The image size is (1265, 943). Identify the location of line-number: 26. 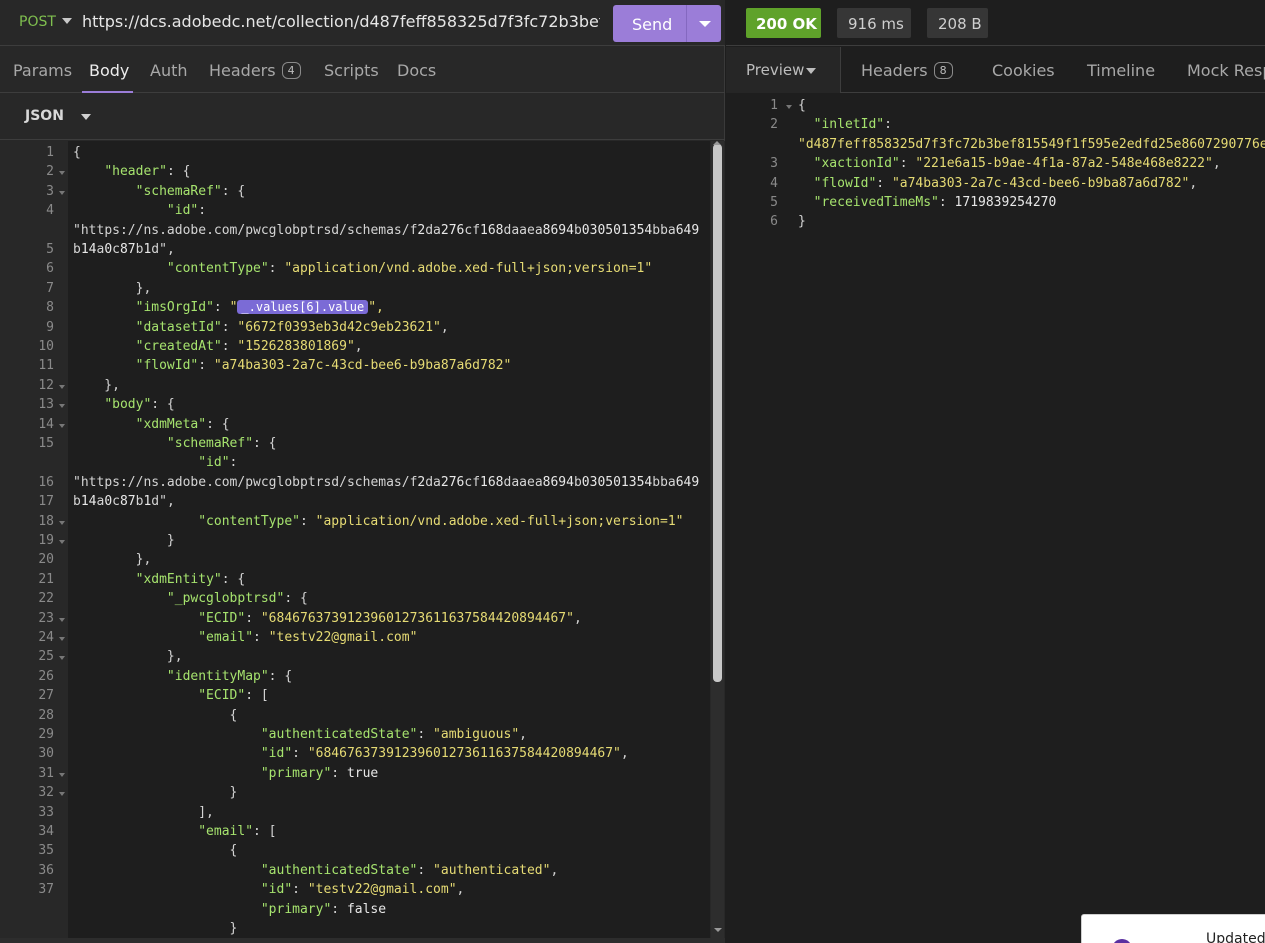
(46, 676).